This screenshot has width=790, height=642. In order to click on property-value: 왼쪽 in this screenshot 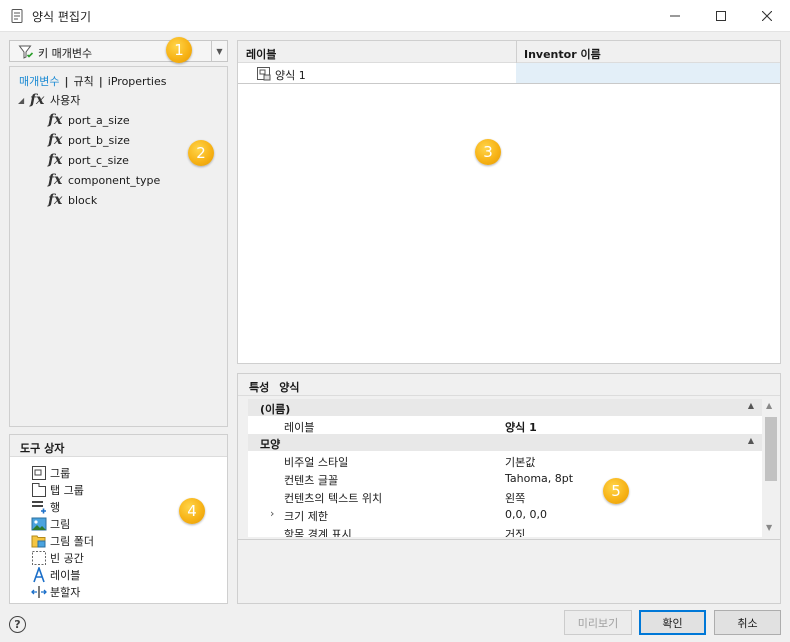, I will do `click(515, 498)`.